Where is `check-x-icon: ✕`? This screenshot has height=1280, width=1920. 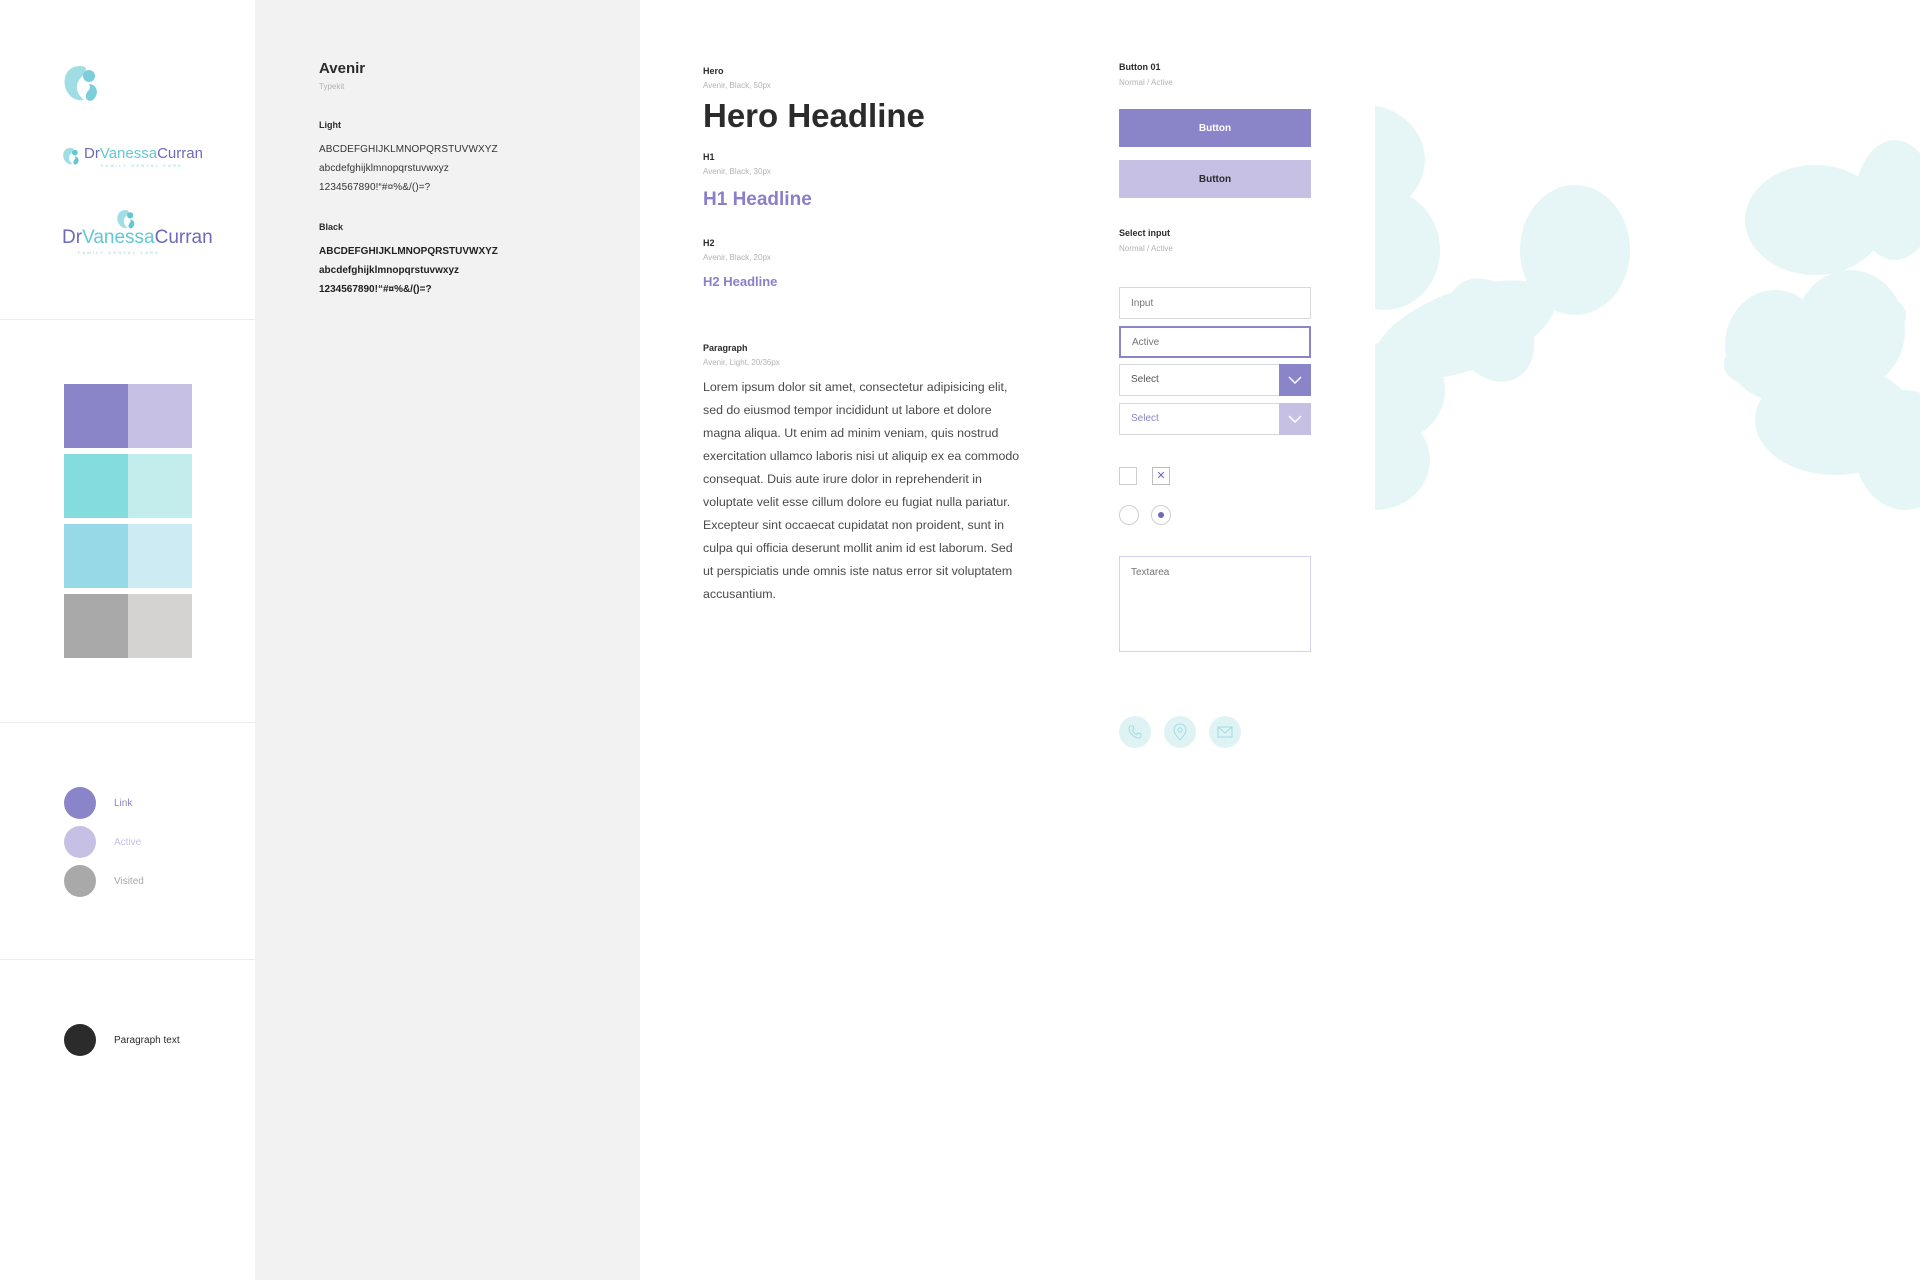 check-x-icon: ✕ is located at coordinates (1161, 475).